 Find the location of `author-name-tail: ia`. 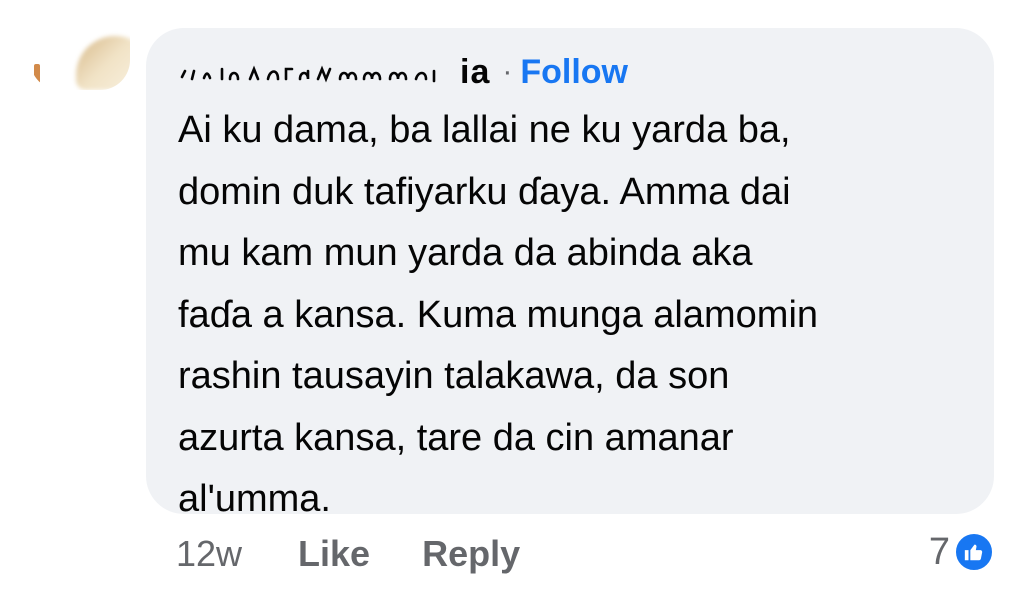

author-name-tail: ia is located at coordinates (475, 71).